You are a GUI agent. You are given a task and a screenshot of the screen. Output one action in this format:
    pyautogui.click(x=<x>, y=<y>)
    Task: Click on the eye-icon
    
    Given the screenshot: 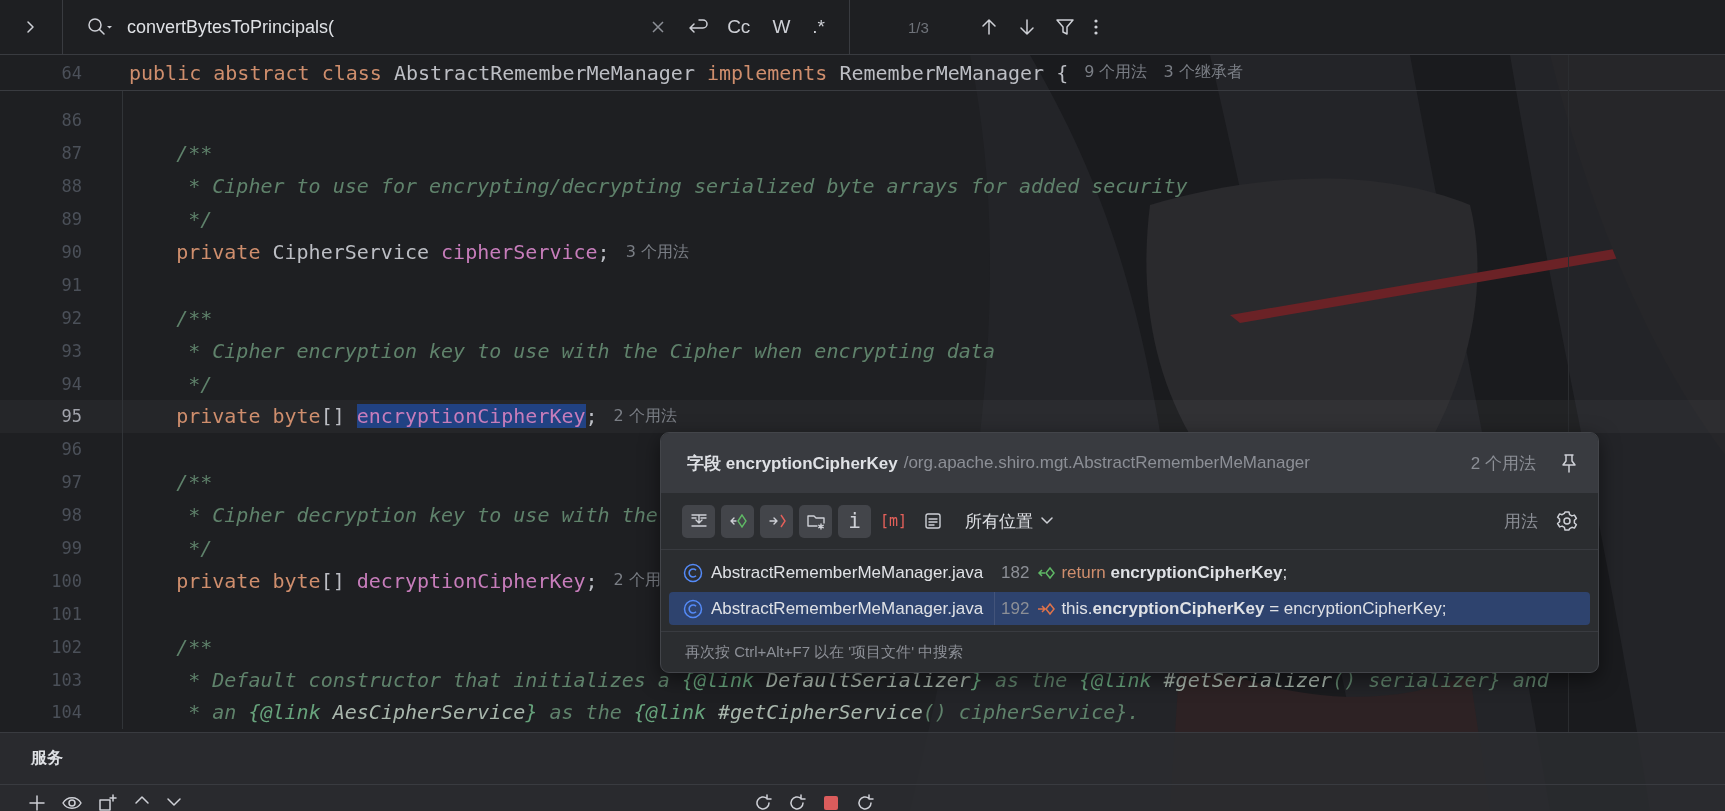 What is the action you would take?
    pyautogui.click(x=72, y=802)
    